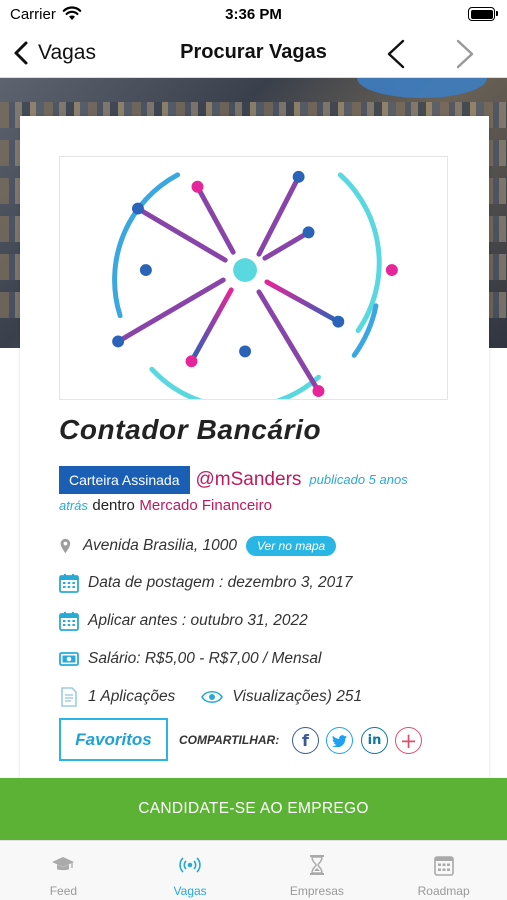 The height and width of the screenshot is (900, 507). I want to click on applications-count: 1 Aplicações, so click(132, 696).